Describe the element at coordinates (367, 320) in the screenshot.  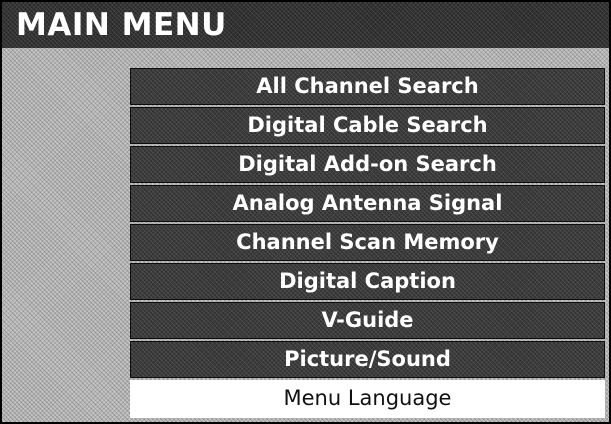
I see `menu-item-v-guide: V-Guide` at that location.